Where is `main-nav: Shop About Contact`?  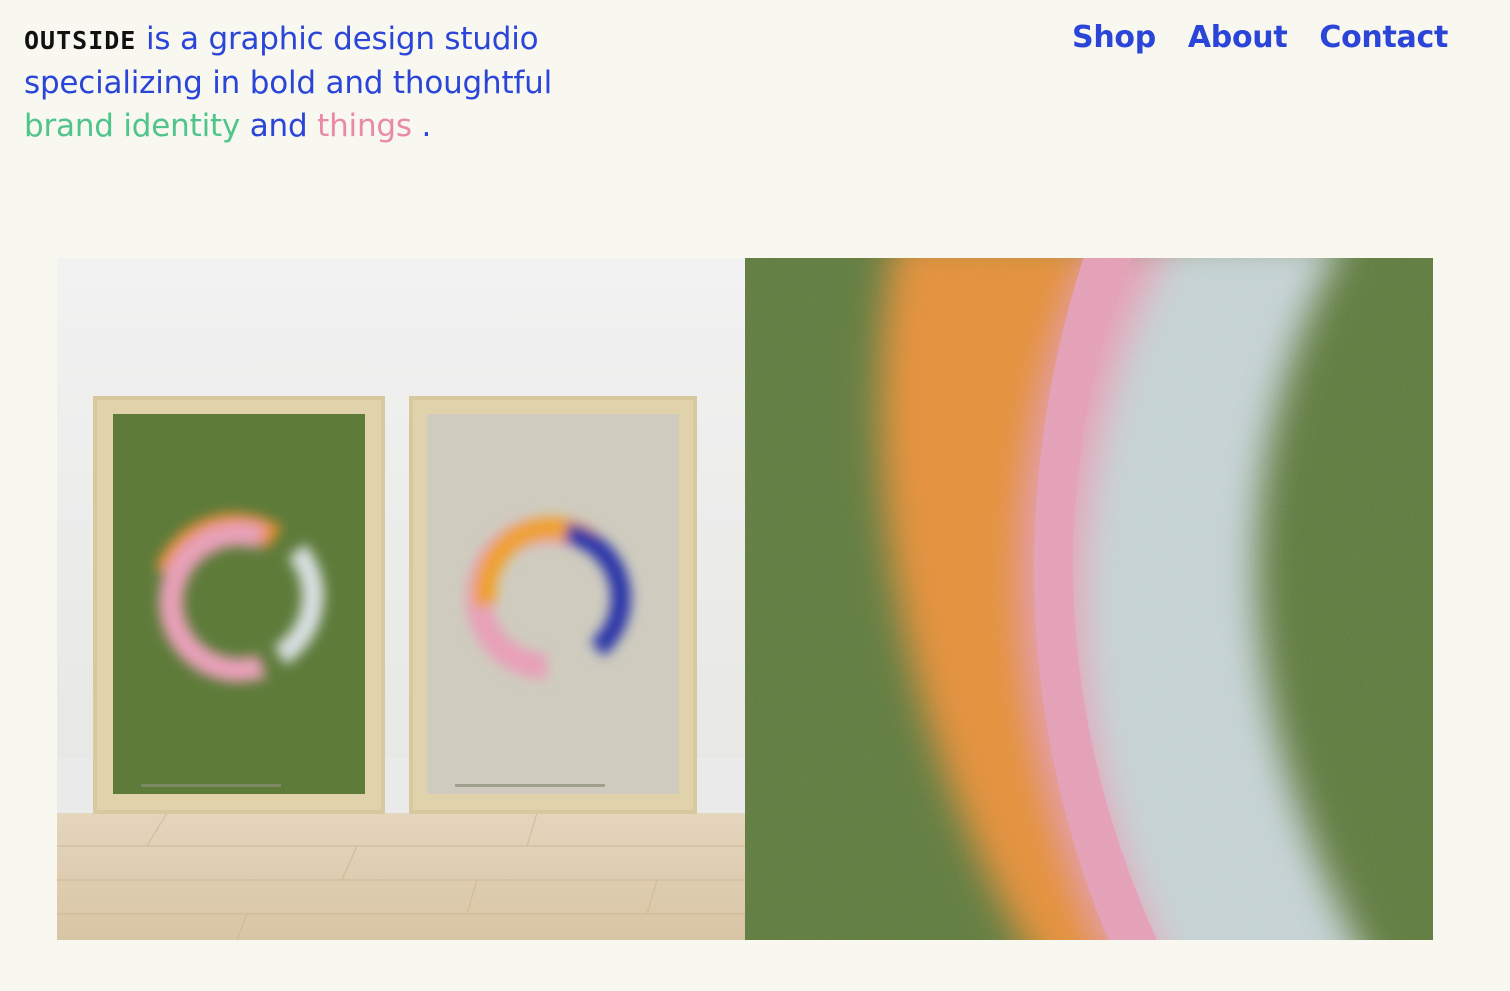 main-nav: Shop About Contact is located at coordinates (1260, 37).